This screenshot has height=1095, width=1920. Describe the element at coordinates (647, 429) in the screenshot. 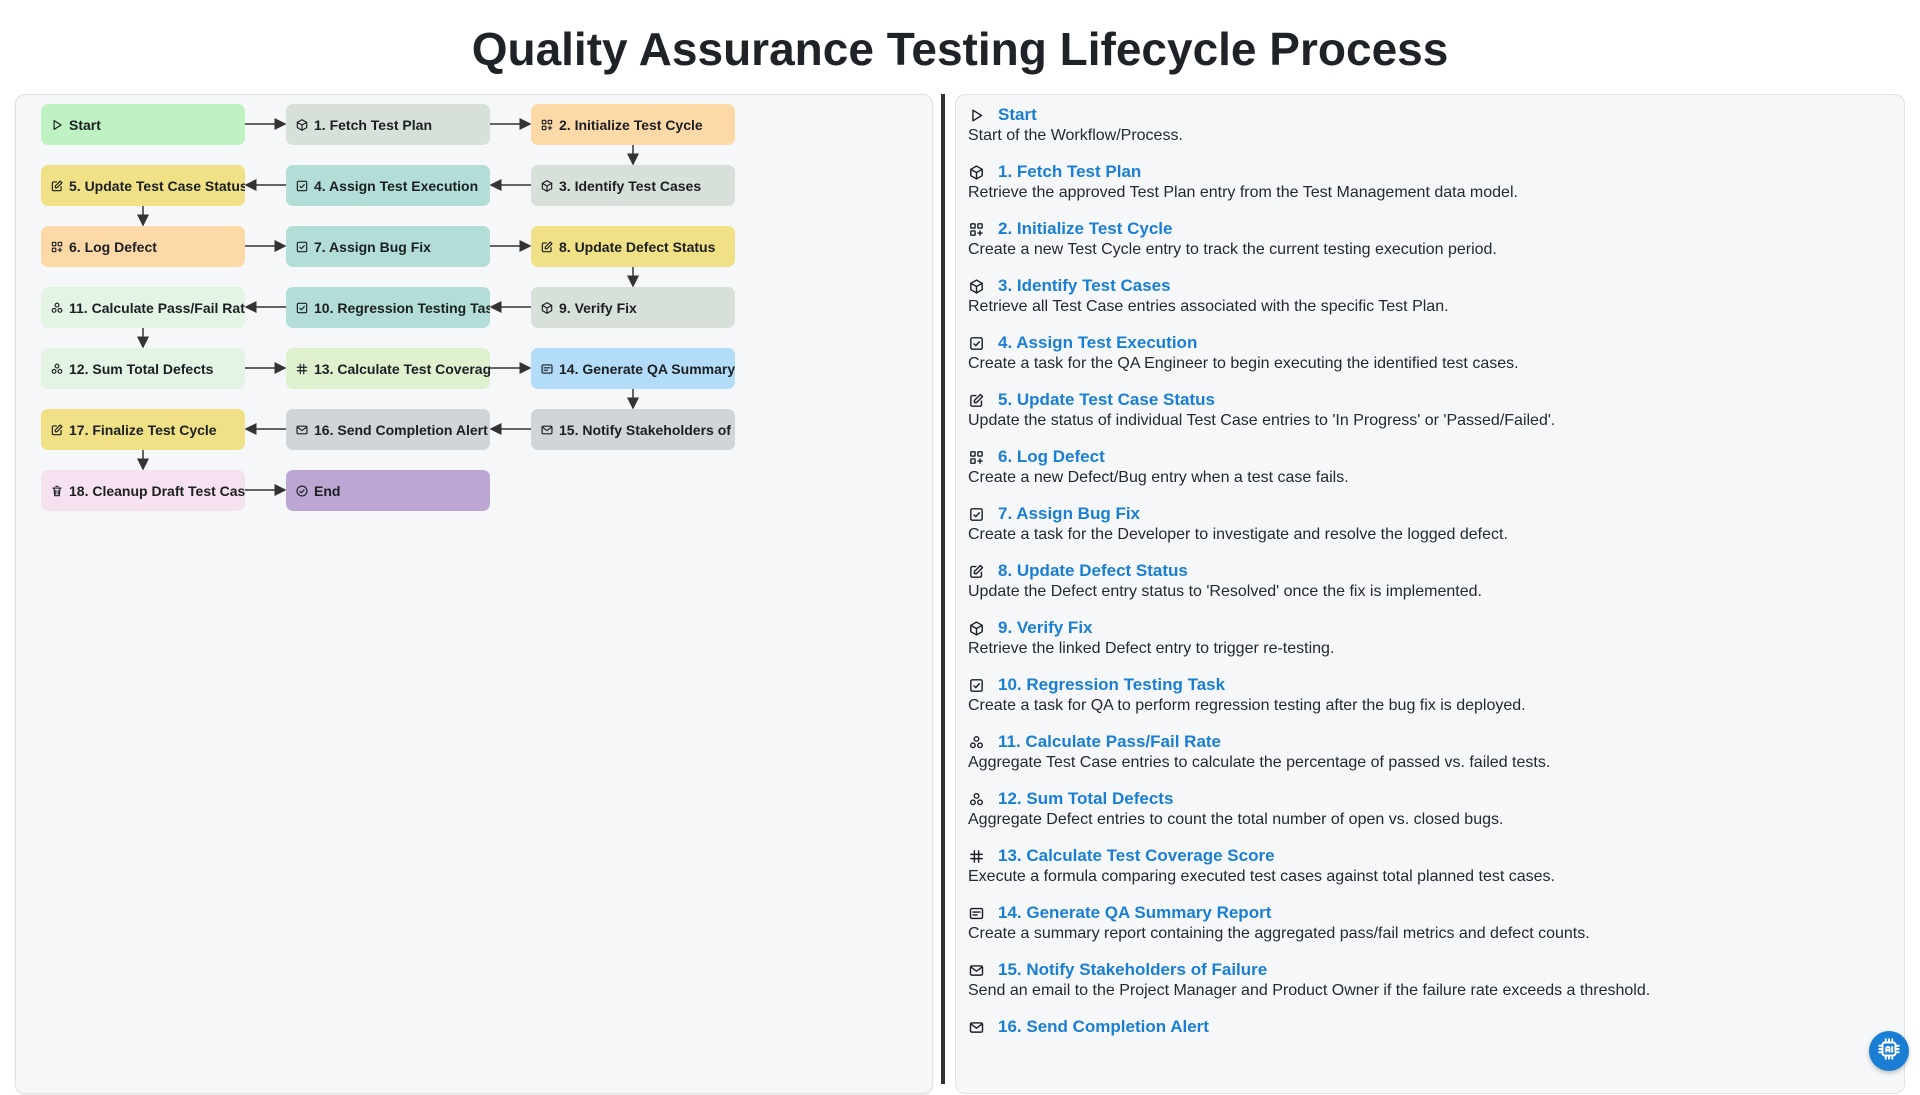

I see `flow-node-label: 15. Notify Stakeholders of Failure` at that location.